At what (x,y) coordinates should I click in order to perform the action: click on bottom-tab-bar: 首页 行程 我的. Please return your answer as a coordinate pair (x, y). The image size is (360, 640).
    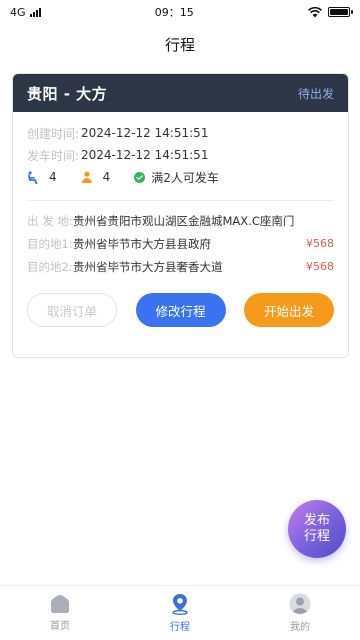
    Looking at the image, I should click on (180, 612).